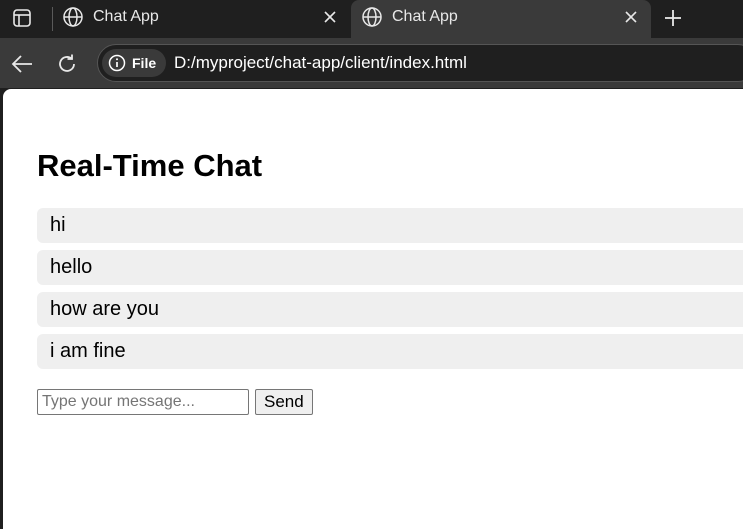 The width and height of the screenshot is (743, 529). Describe the element at coordinates (390, 225) in the screenshot. I see `message-item: hi` at that location.